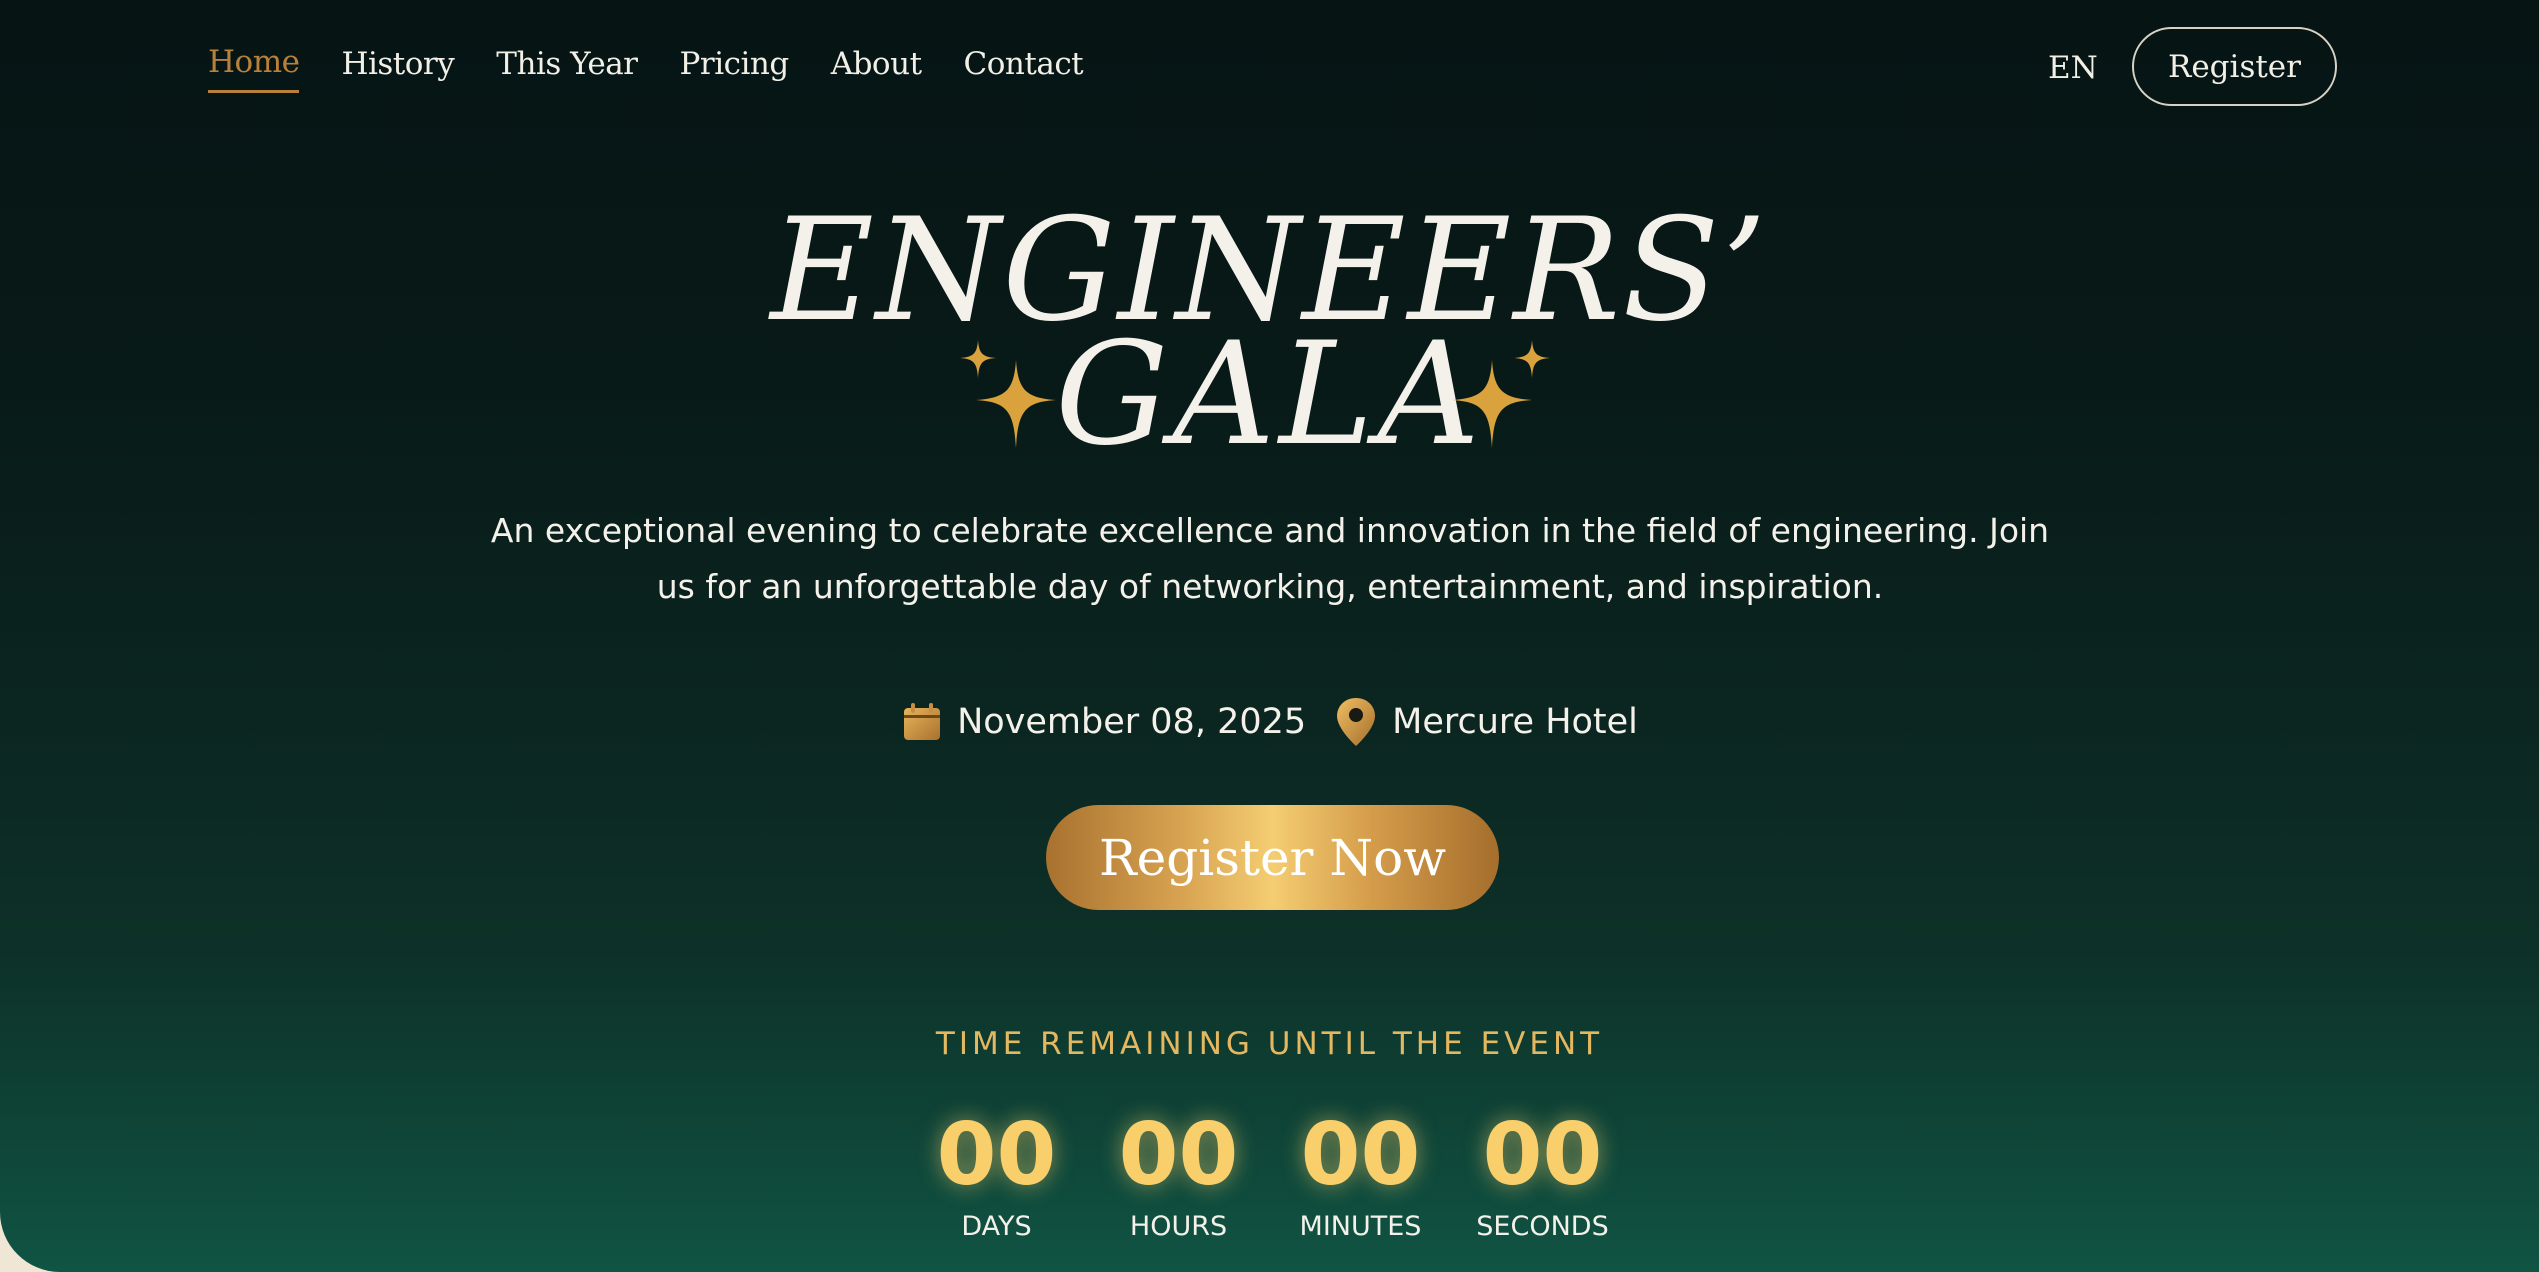 Image resolution: width=2539 pixels, height=1272 pixels. I want to click on nav-about: About, so click(876, 69).